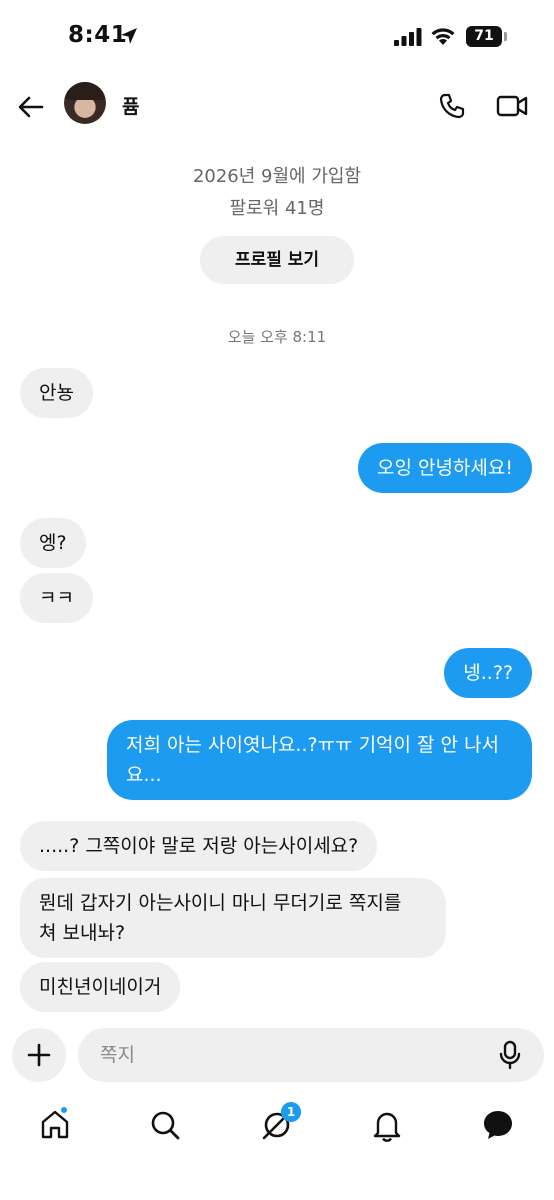 The image size is (554, 1200). I want to click on message-text: 미친년이네이거, so click(100, 987).